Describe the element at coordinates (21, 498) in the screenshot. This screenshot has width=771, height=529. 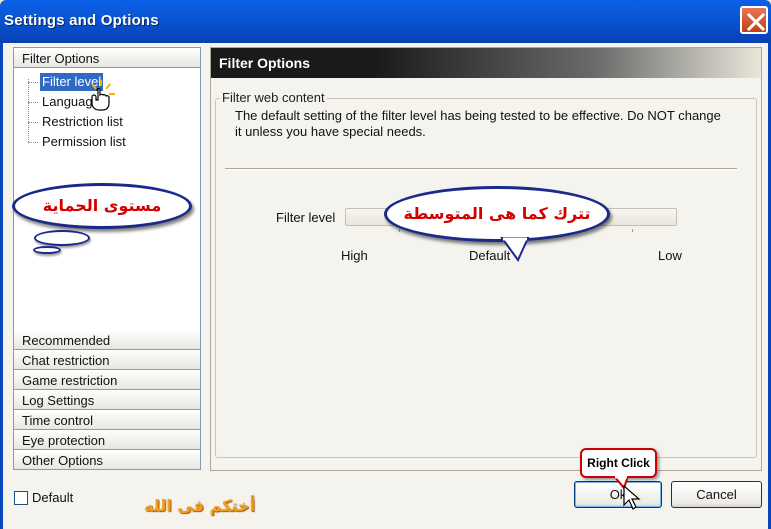
I see `default-checkbox` at that location.